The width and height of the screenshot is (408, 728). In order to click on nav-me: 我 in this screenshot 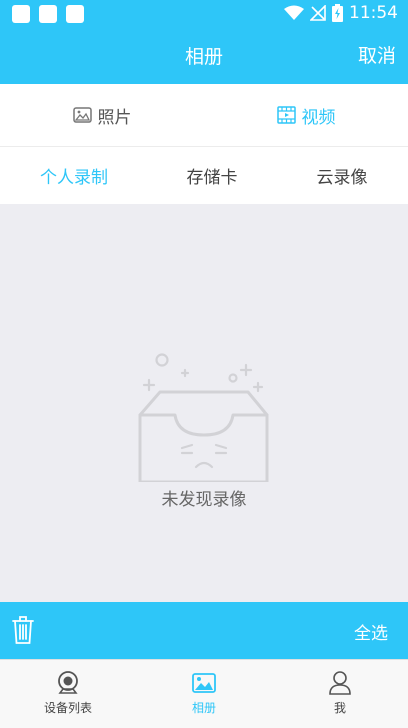, I will do `click(340, 694)`.